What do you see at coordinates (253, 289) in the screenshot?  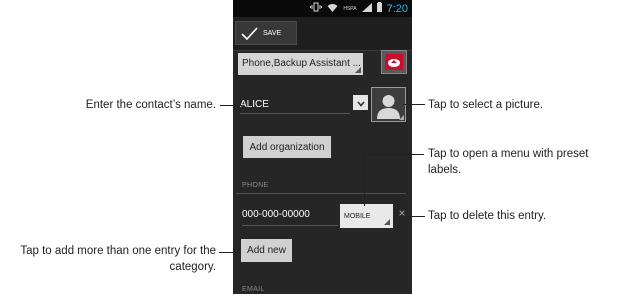 I see `section-header-email: EMAIL` at bounding box center [253, 289].